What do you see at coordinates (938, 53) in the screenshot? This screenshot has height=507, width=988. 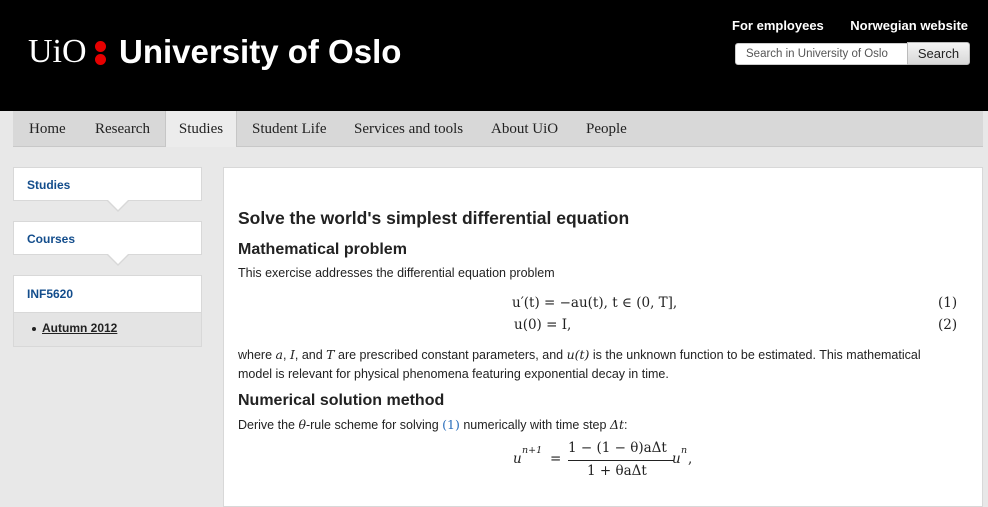 I see `search-button: Search` at bounding box center [938, 53].